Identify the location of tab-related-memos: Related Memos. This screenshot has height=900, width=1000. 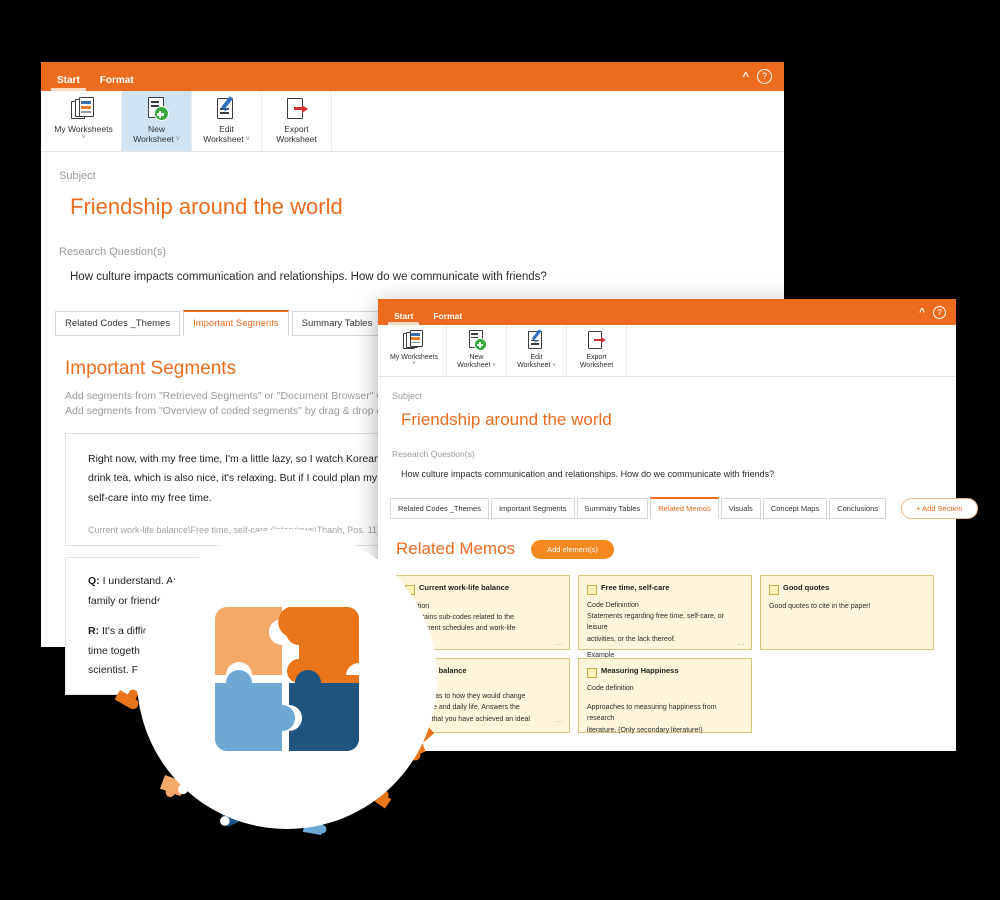
(684, 508).